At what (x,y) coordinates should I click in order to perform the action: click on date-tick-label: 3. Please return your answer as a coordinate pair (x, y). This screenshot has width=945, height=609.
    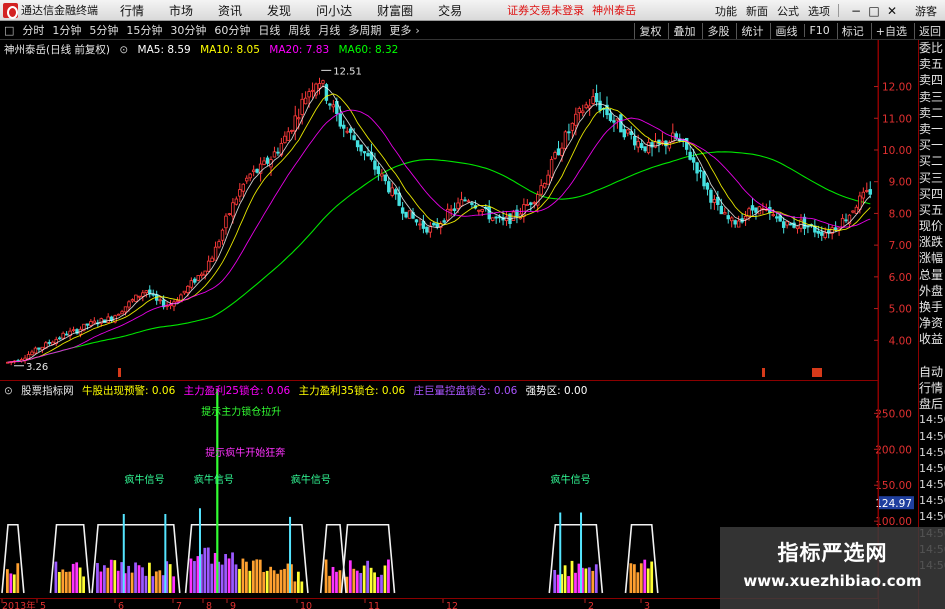
    Looking at the image, I should click on (647, 605).